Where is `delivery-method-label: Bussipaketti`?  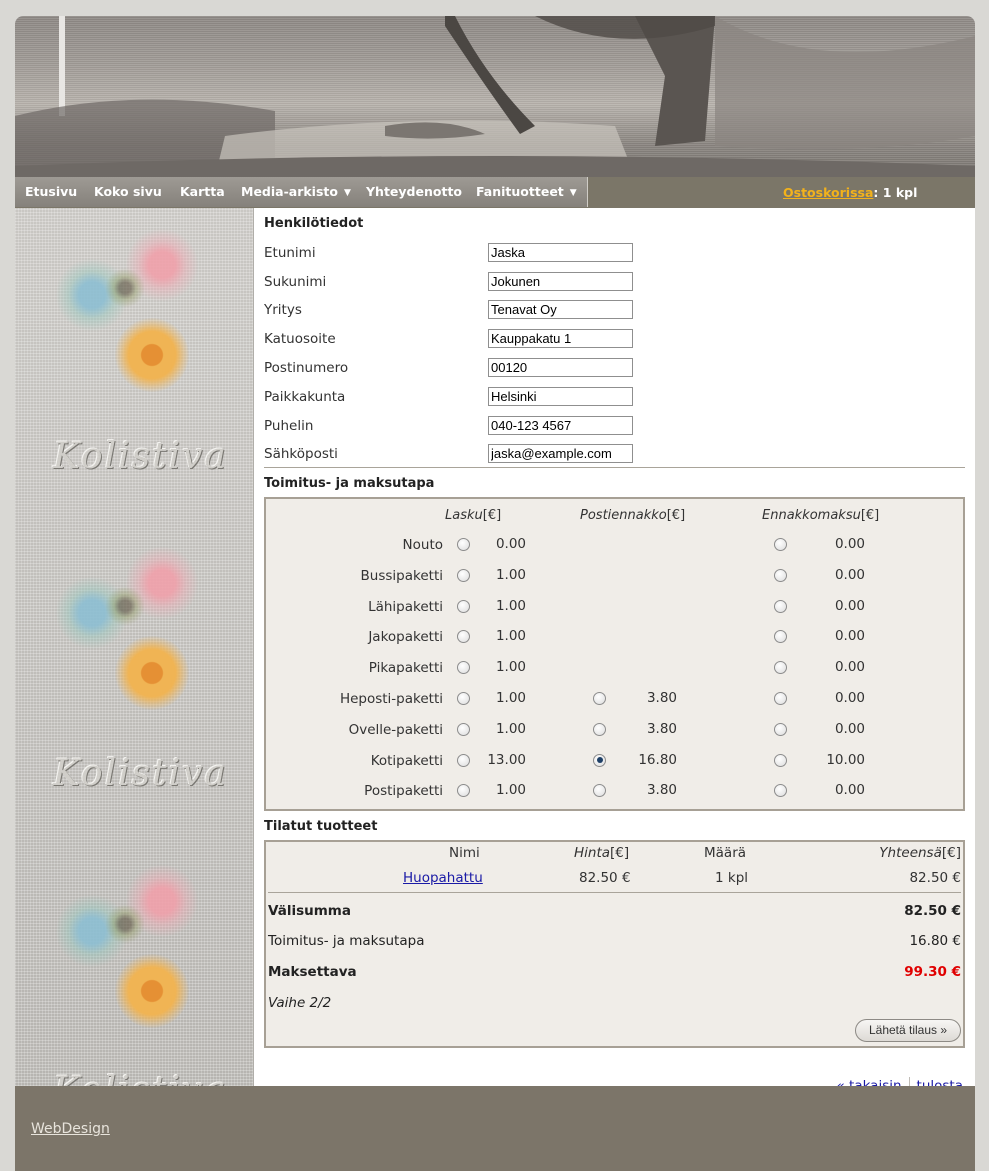
delivery-method-label: Bussipaketti is located at coordinates (401, 575).